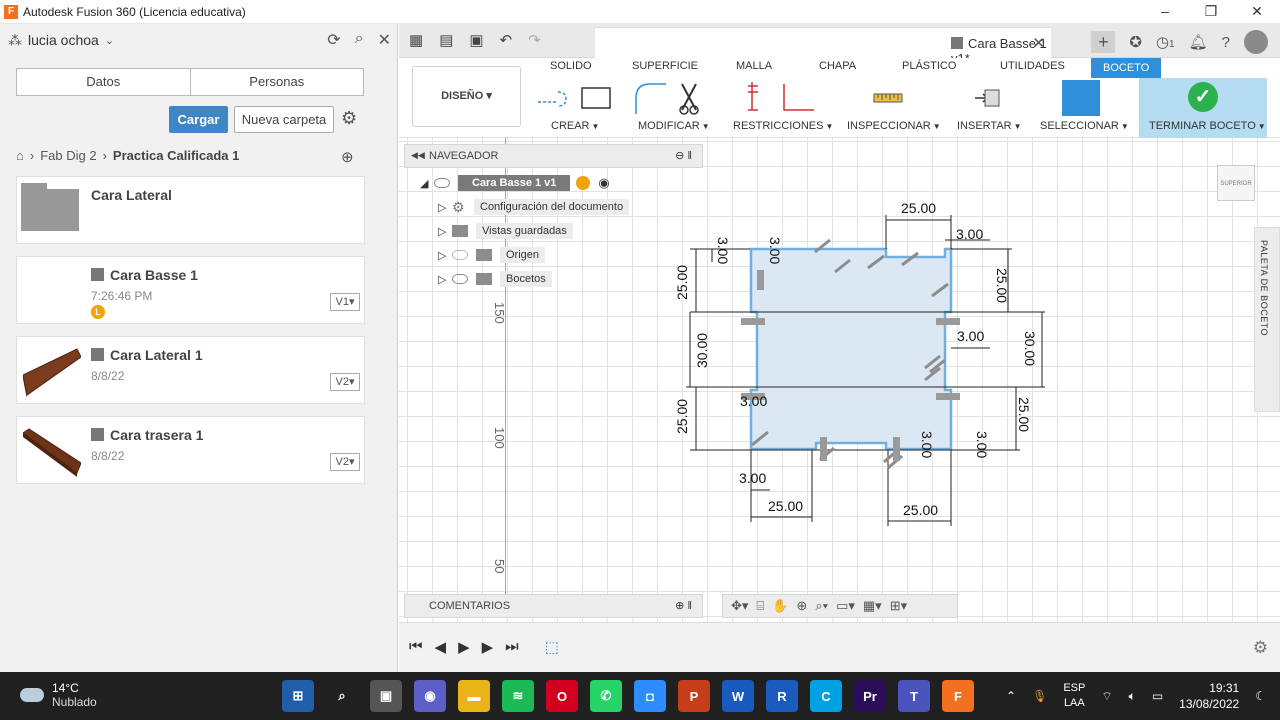 This screenshot has height=720, width=1280. I want to click on clock: 19:31 13/08/2022, so click(1209, 696).